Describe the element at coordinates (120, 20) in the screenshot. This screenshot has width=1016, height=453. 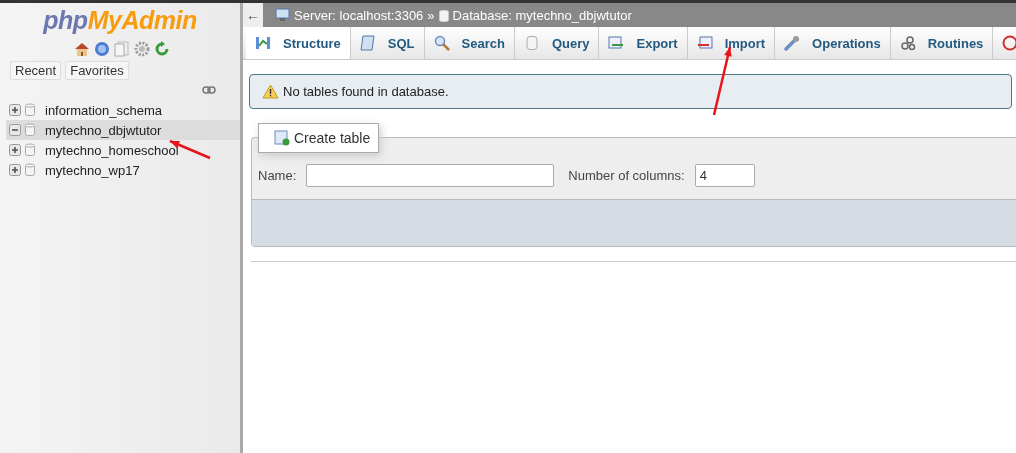
I see `logo: phpMyAdmin` at that location.